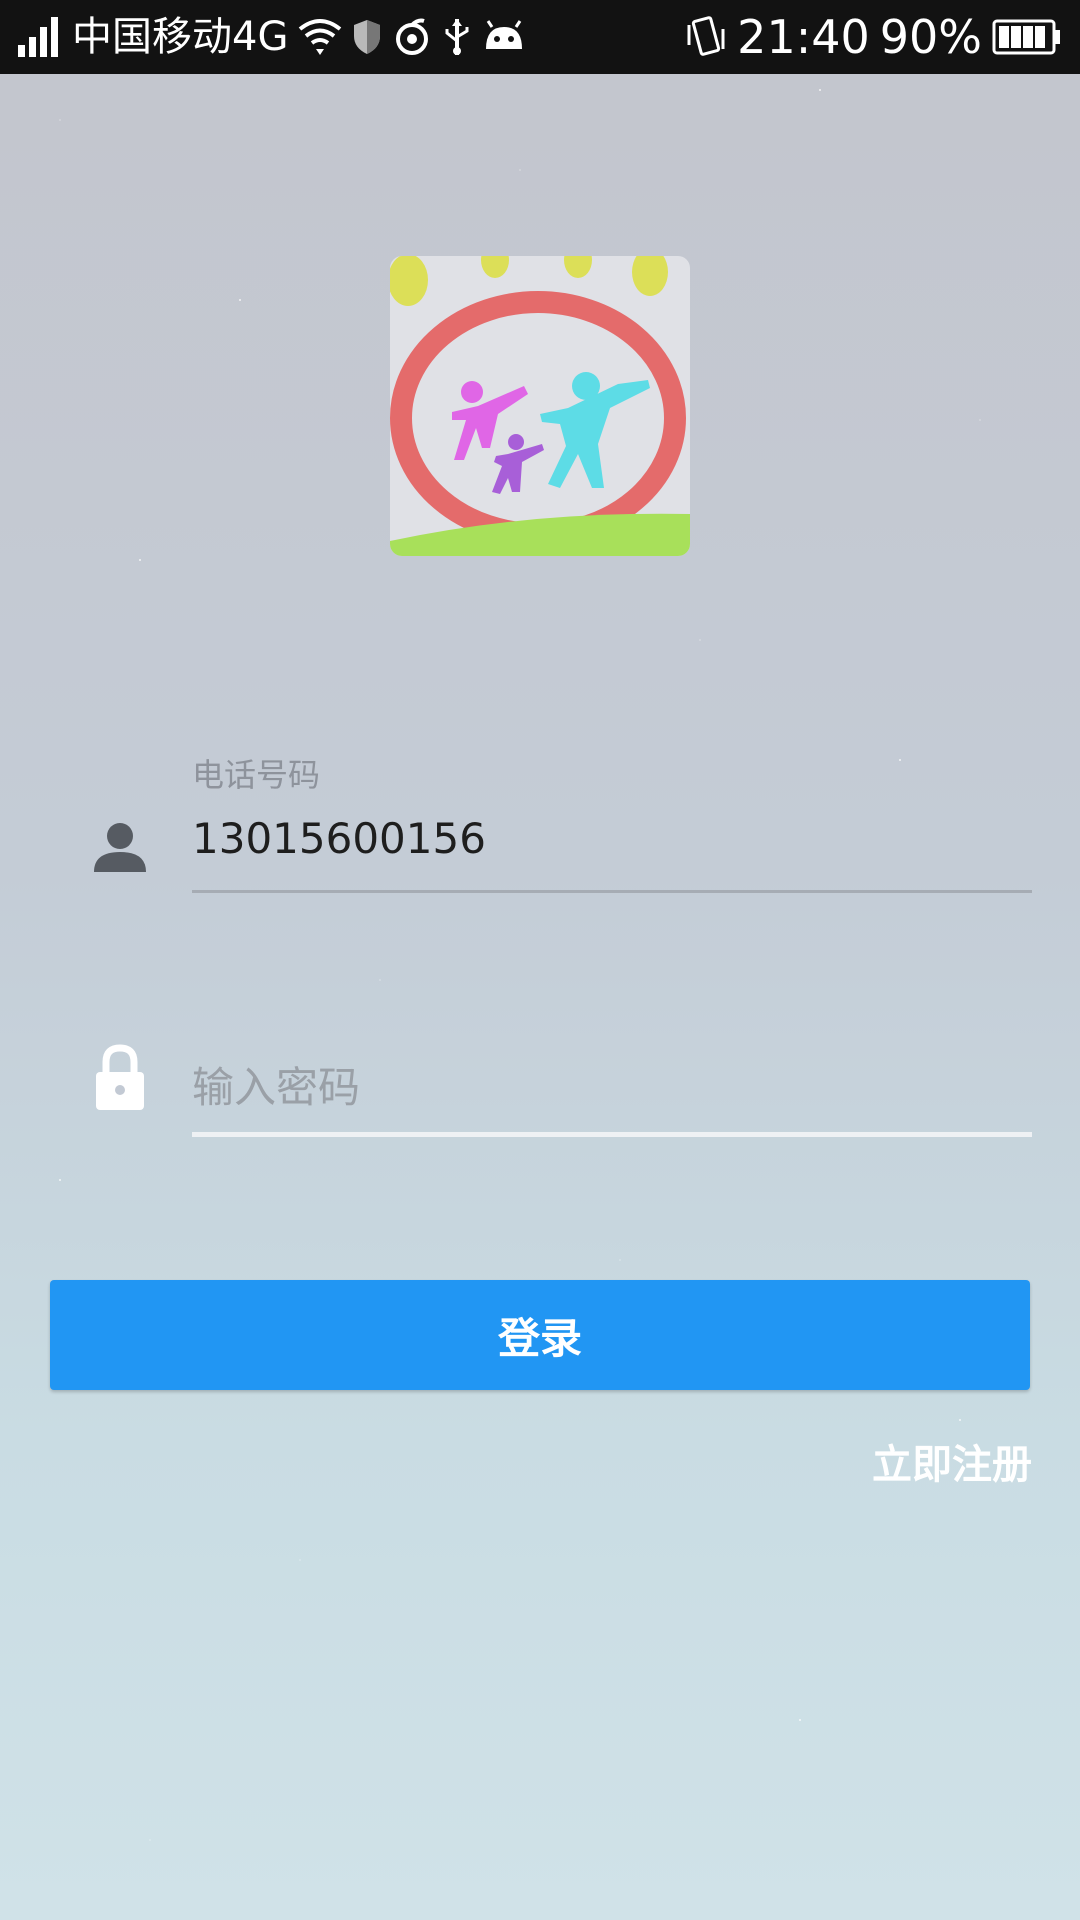  What do you see at coordinates (612, 891) in the screenshot?
I see `phone-underline` at bounding box center [612, 891].